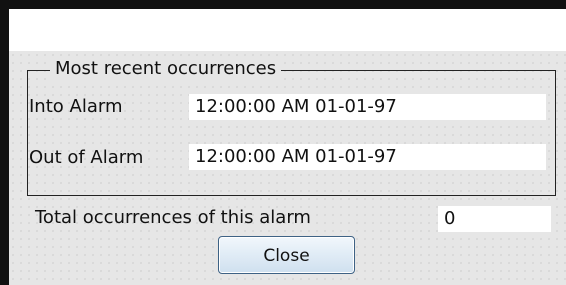 The height and width of the screenshot is (285, 566). Describe the element at coordinates (166, 69) in the screenshot. I see `recent-occurrences-legend: Most recent occurrences` at that location.